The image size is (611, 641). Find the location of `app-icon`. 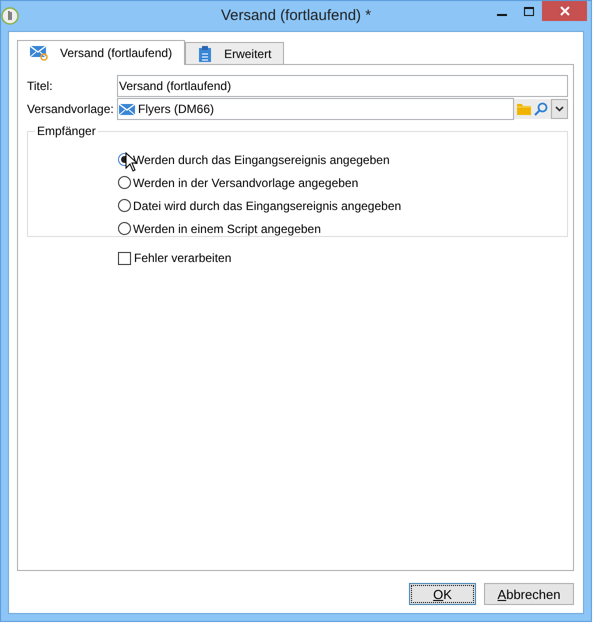

app-icon is located at coordinates (10, 16).